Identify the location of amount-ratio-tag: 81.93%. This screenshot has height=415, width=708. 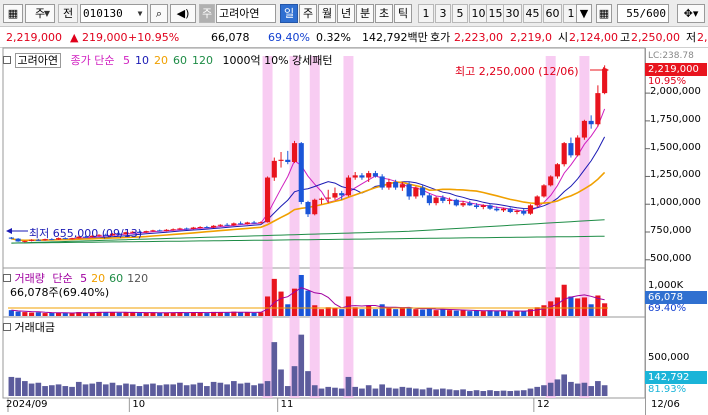
(667, 389).